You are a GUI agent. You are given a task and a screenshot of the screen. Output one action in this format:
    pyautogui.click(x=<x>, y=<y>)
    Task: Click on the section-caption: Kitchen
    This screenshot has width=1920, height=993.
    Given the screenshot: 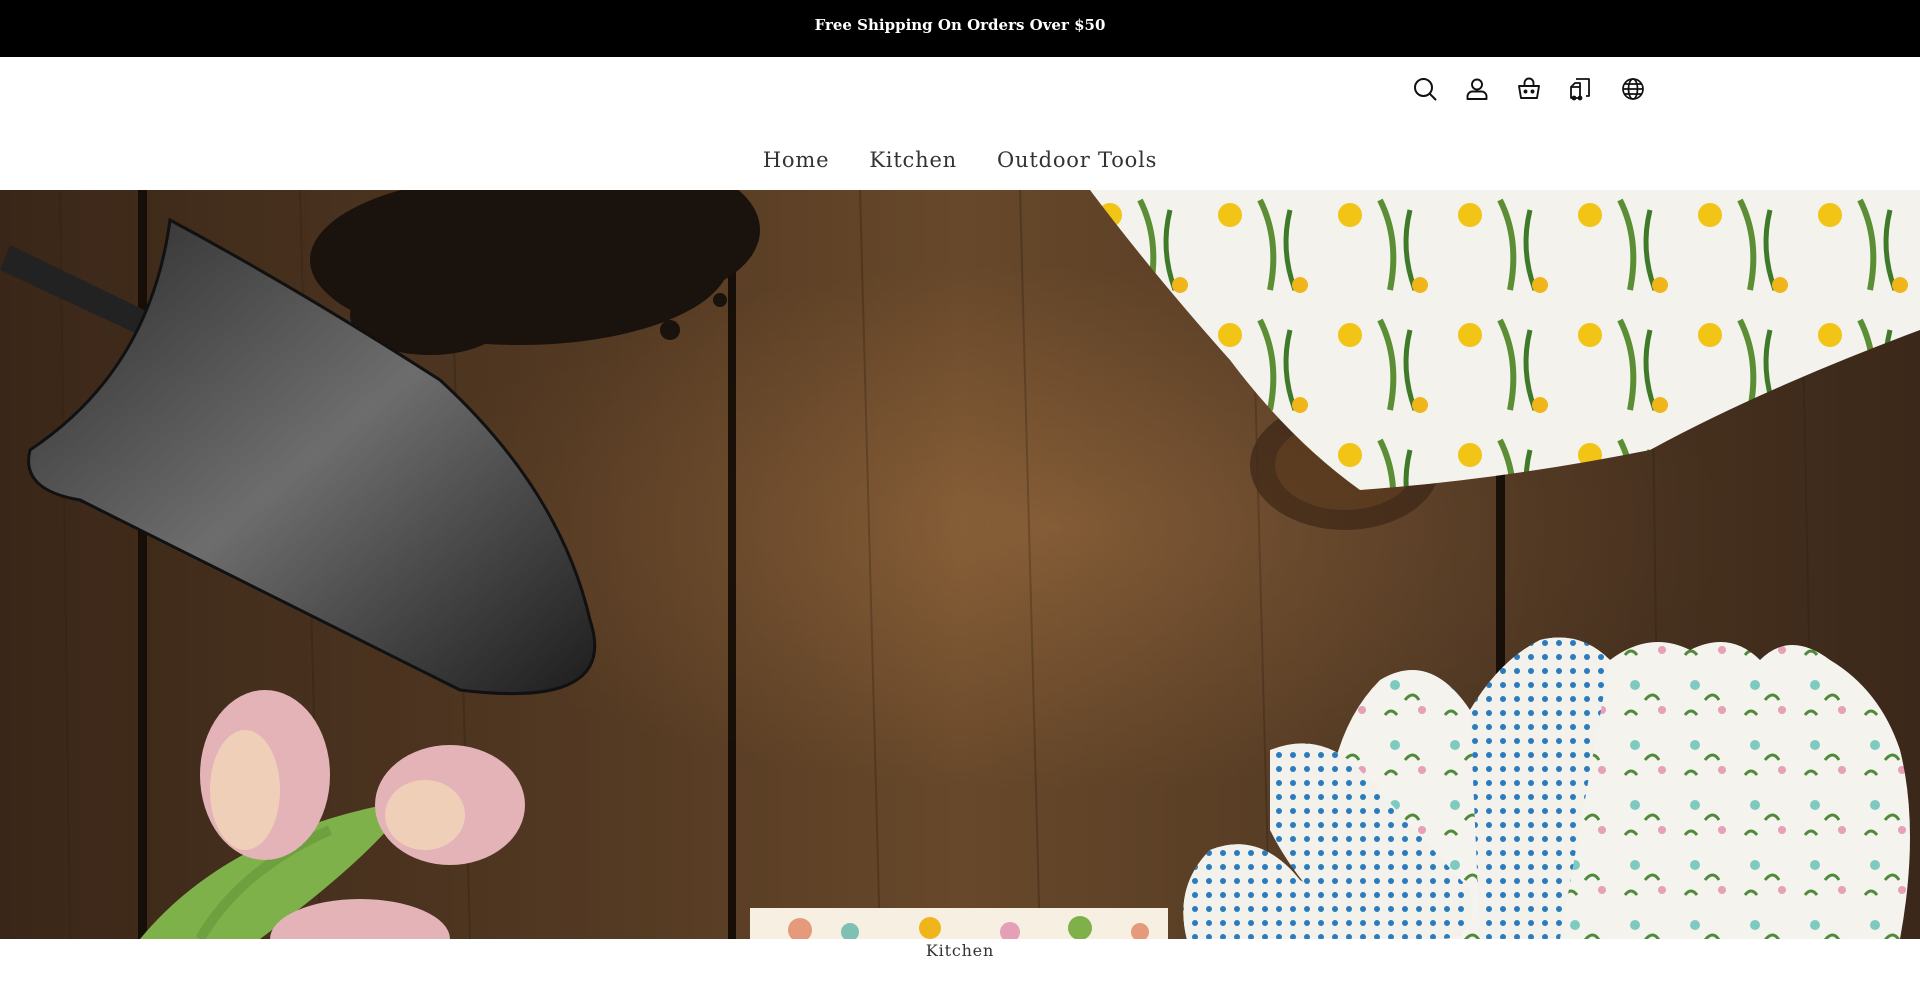 What is the action you would take?
    pyautogui.click(x=960, y=950)
    